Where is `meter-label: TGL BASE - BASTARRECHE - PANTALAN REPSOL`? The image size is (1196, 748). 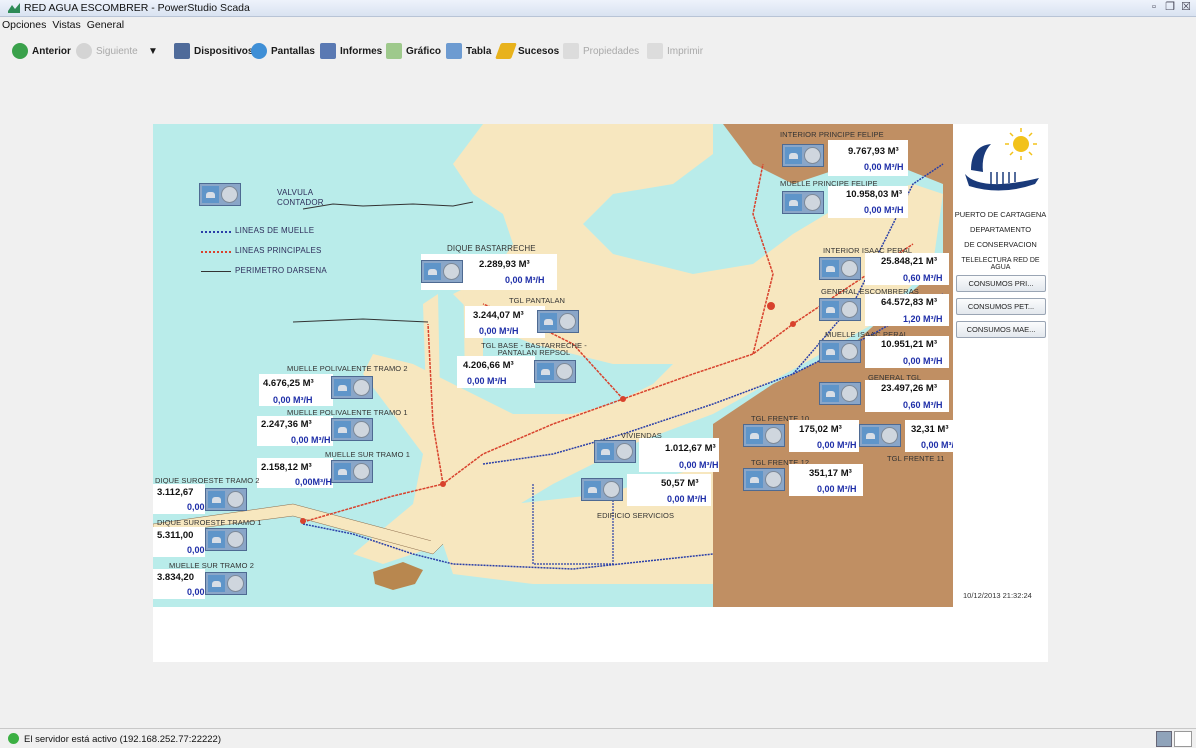 meter-label: TGL BASE - BASTARRECHE - PANTALAN REPSOL is located at coordinates (534, 349).